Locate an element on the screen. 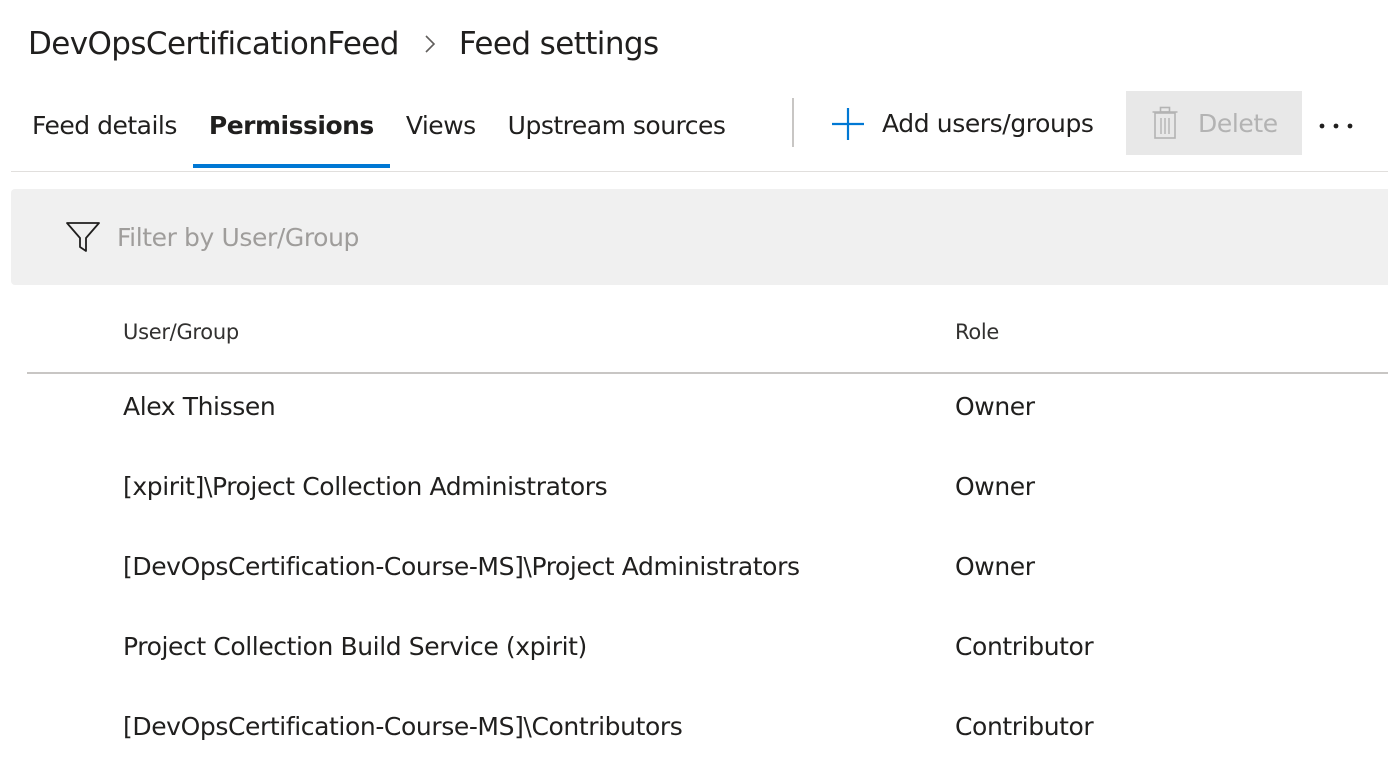  delete-button: Delete is located at coordinates (1214, 123).